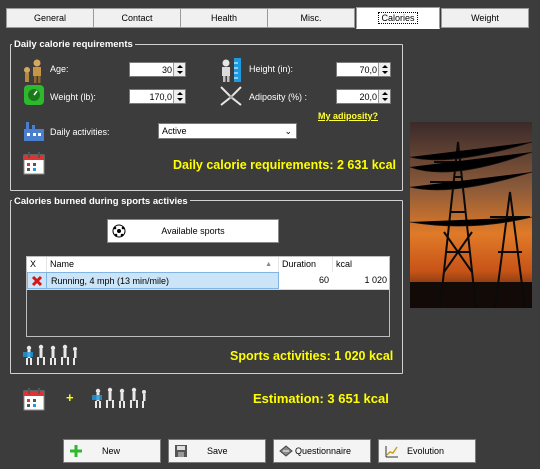  I want to click on plus-sign: +, so click(70, 397).